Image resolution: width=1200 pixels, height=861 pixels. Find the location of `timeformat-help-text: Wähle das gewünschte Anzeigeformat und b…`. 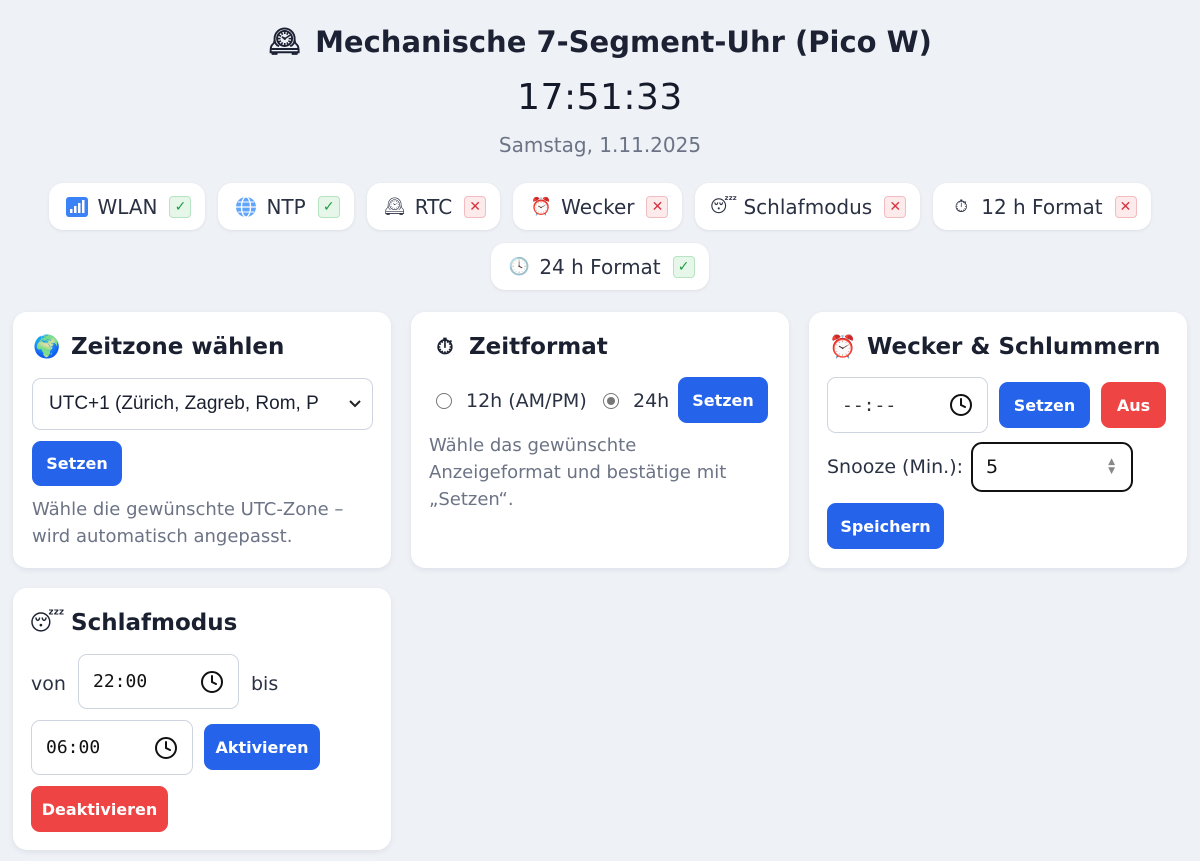

timeformat-help-text: Wähle das gewünschte Anzeigeformat und b… is located at coordinates (578, 472).